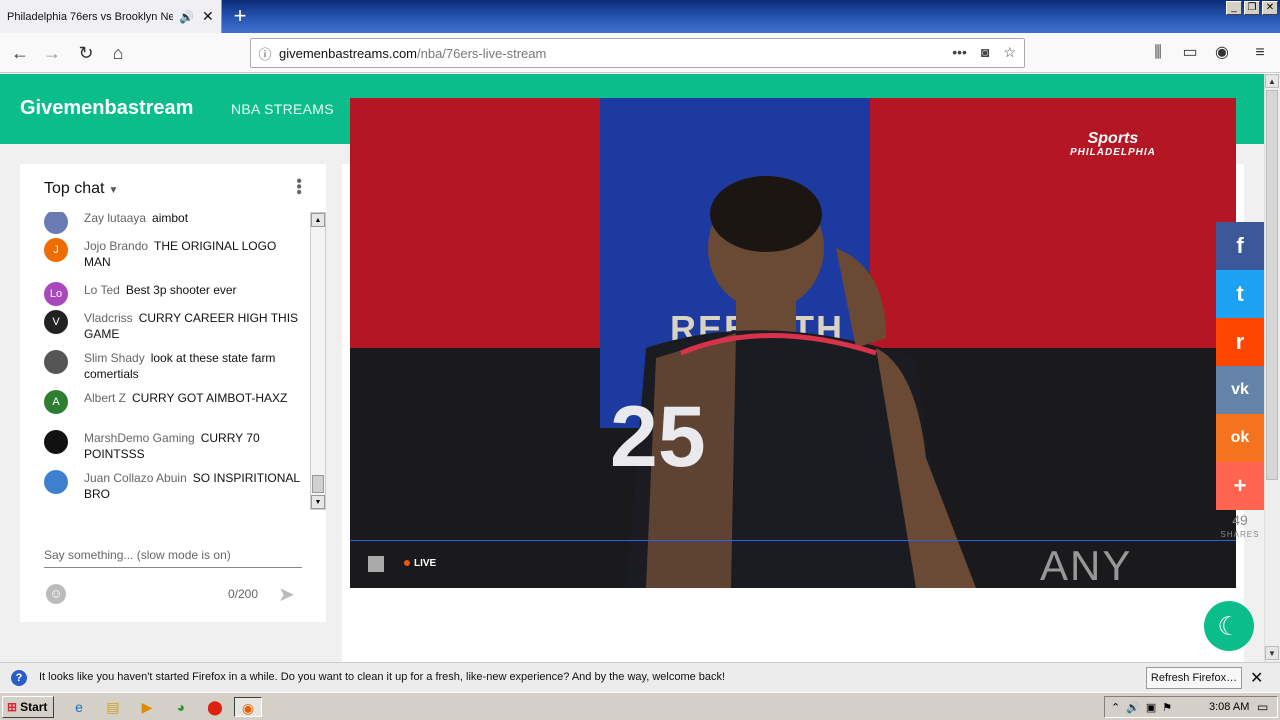  Describe the element at coordinates (1240, 438) in the screenshot. I see `odnoklassniki-share-button: ok` at that location.